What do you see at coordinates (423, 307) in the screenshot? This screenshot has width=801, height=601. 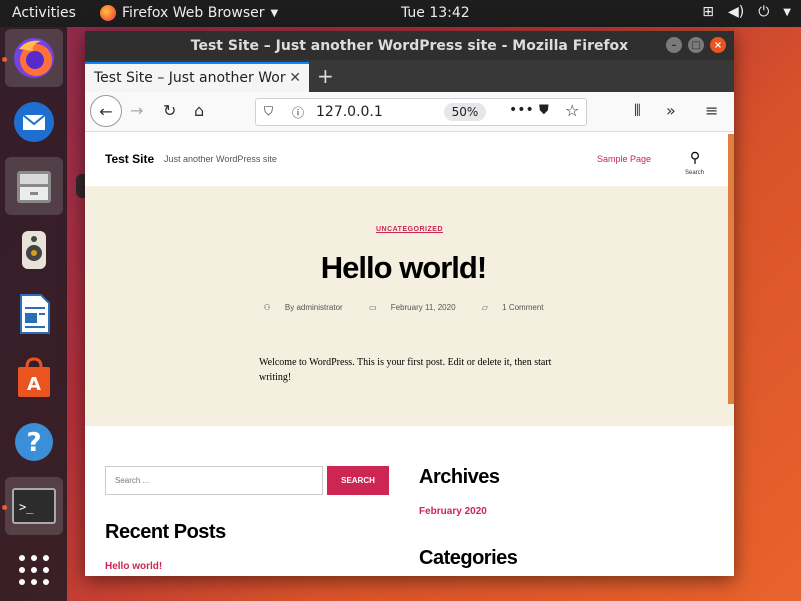 I see `post-date: February 11, 2020` at bounding box center [423, 307].